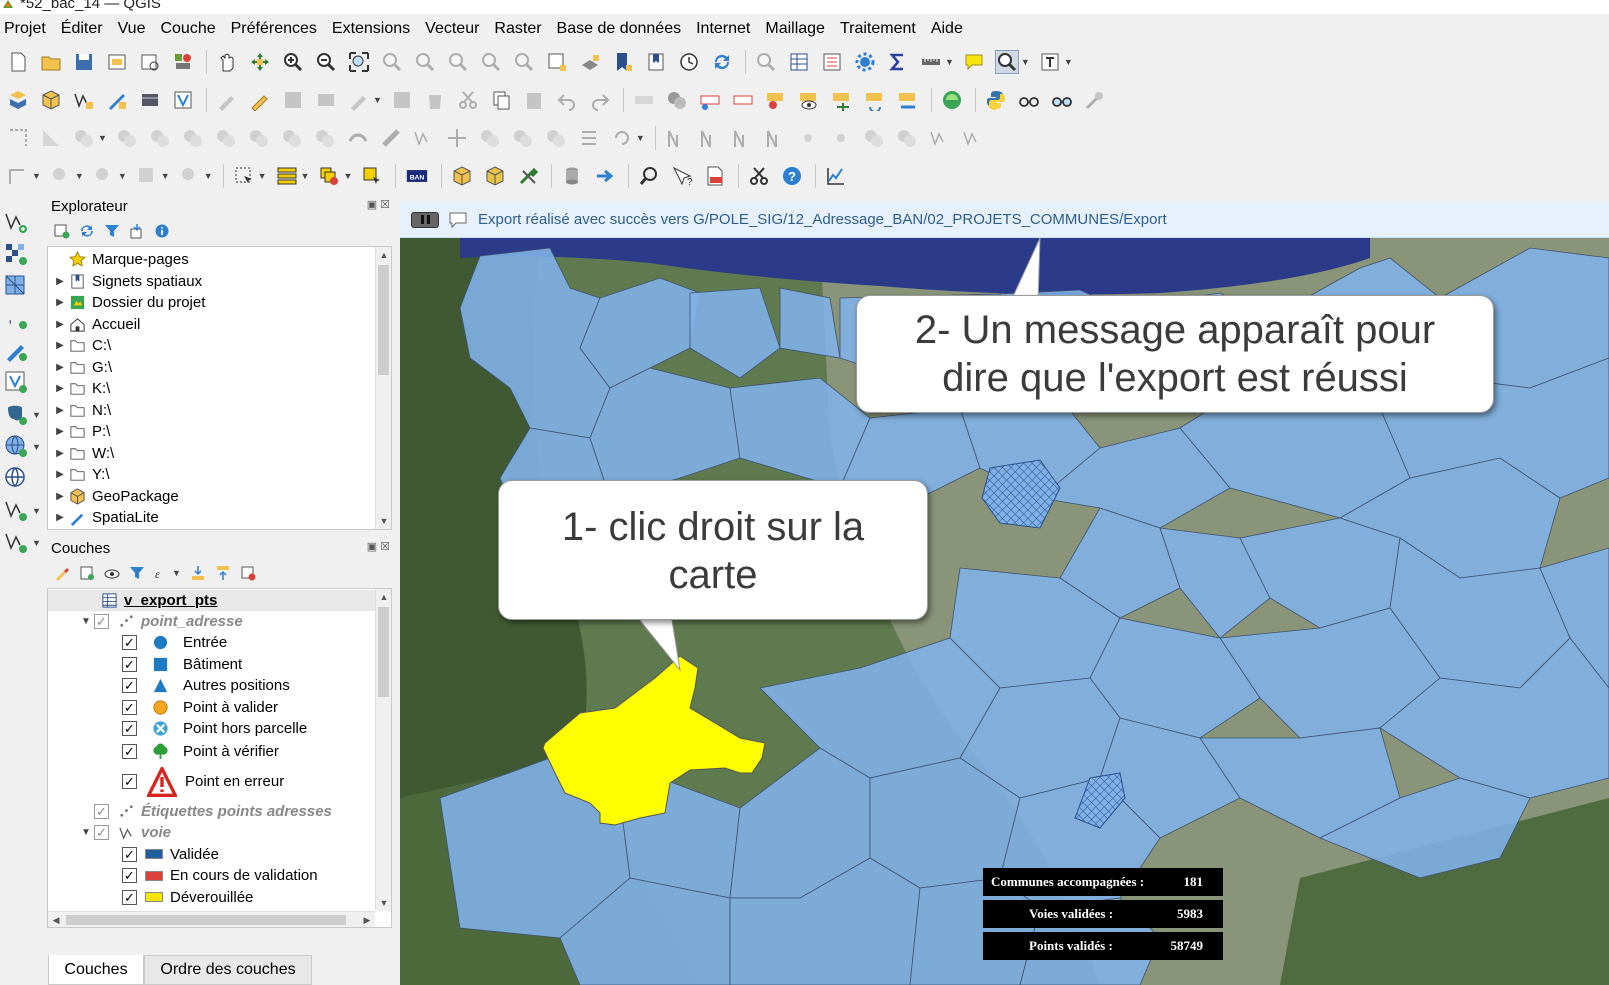  What do you see at coordinates (18, 176) in the screenshot?
I see `snapping-tool-1-icon` at bounding box center [18, 176].